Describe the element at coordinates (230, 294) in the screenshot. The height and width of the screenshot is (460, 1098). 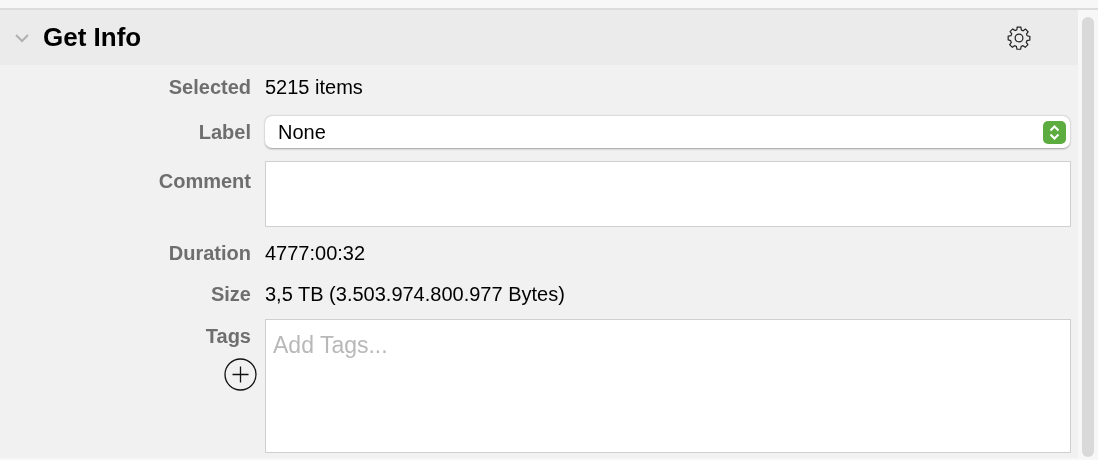
I see `field-label: Size` at that location.